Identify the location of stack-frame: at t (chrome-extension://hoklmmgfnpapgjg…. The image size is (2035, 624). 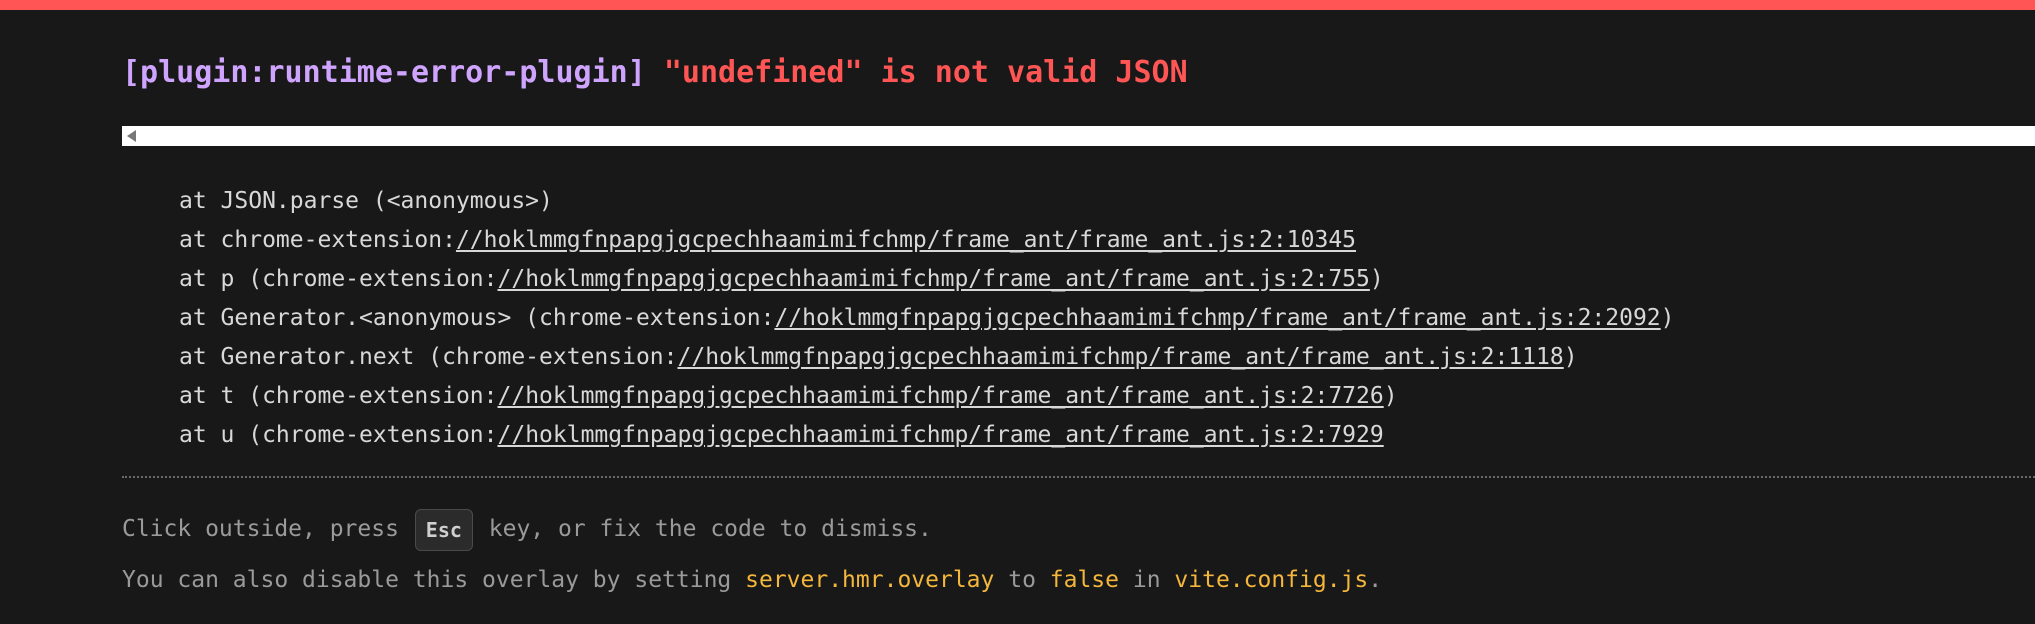
(788, 396).